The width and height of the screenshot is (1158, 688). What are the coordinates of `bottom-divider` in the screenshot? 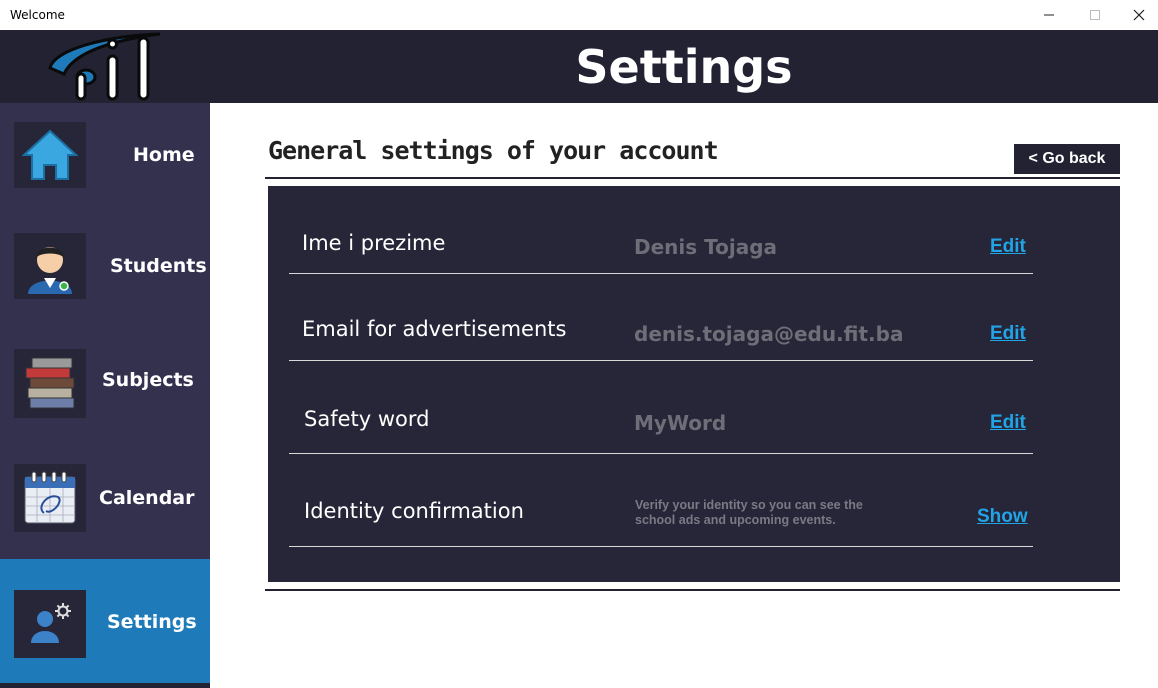 It's located at (692, 590).